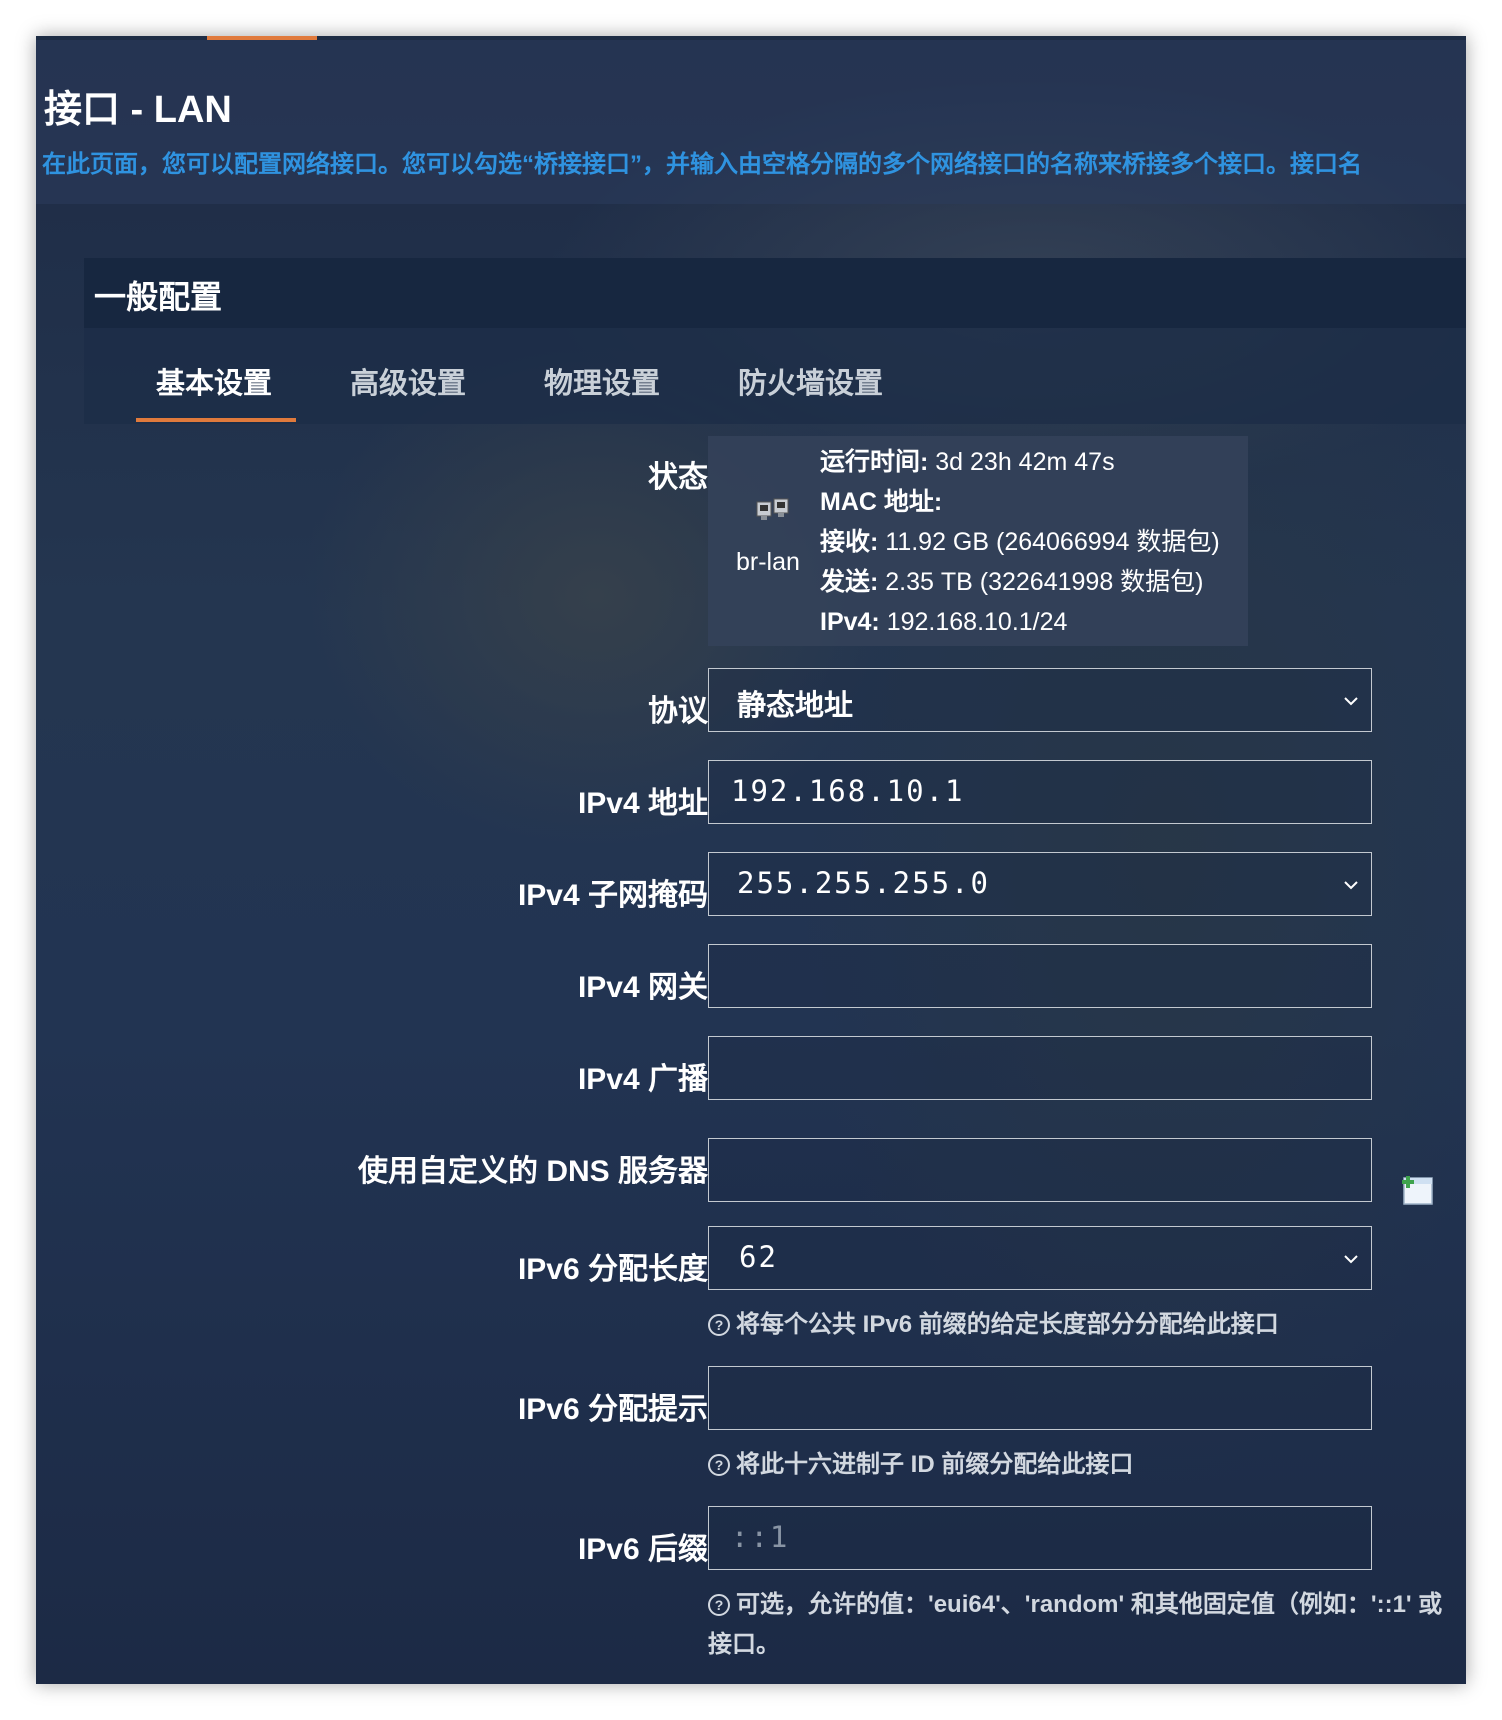 The height and width of the screenshot is (1720, 1502). Describe the element at coordinates (214, 381) in the screenshot. I see `tab-basic-settings: 基本设置` at that location.